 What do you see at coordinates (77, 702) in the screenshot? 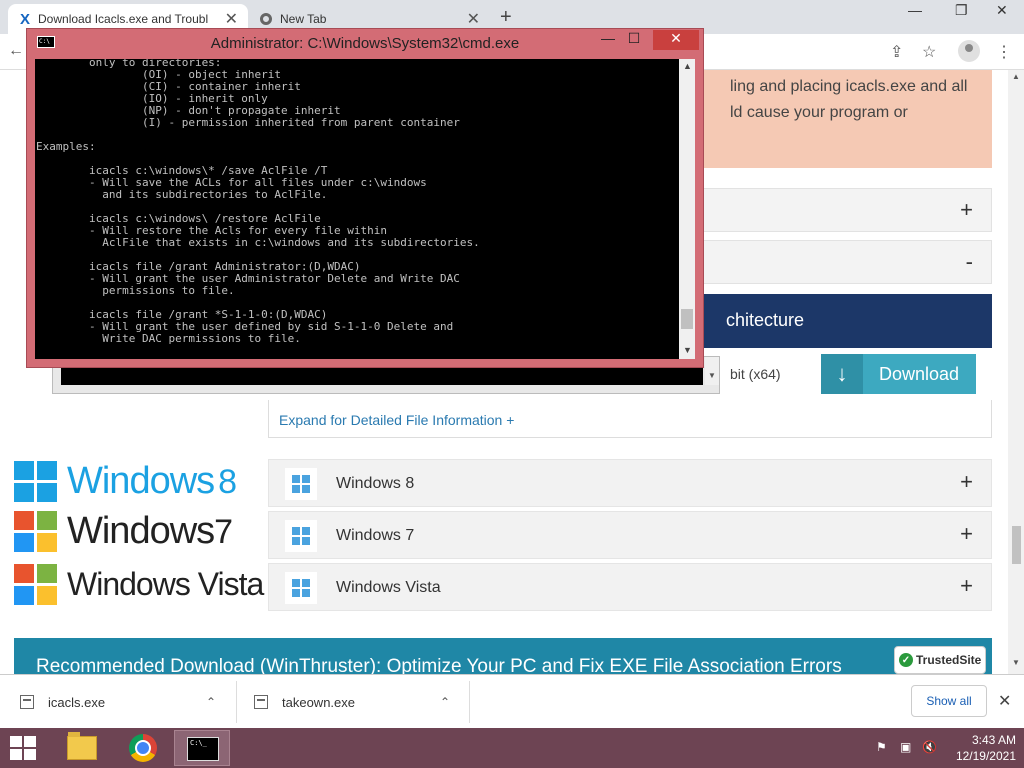
I see `download-filename: icacls.exe` at bounding box center [77, 702].